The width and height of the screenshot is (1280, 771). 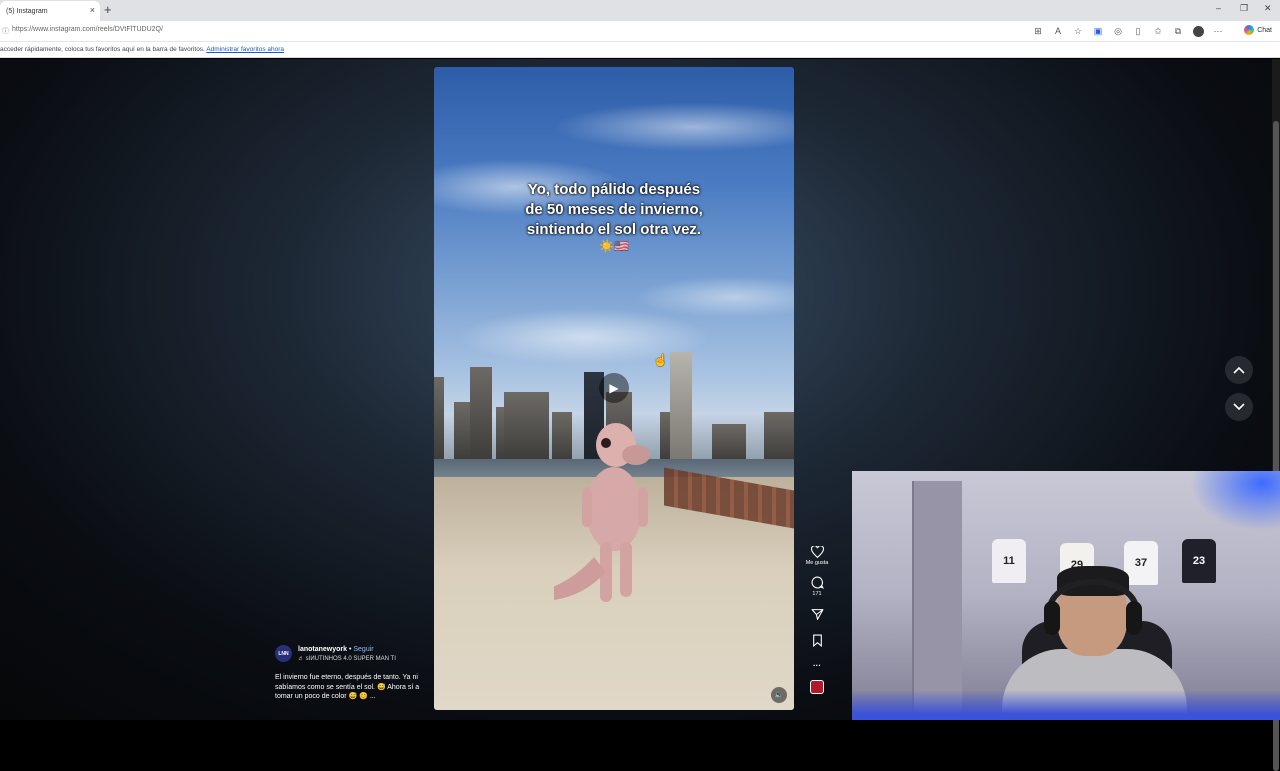 What do you see at coordinates (1078, 31) in the screenshot?
I see `favorite-star-icon: ☆` at bounding box center [1078, 31].